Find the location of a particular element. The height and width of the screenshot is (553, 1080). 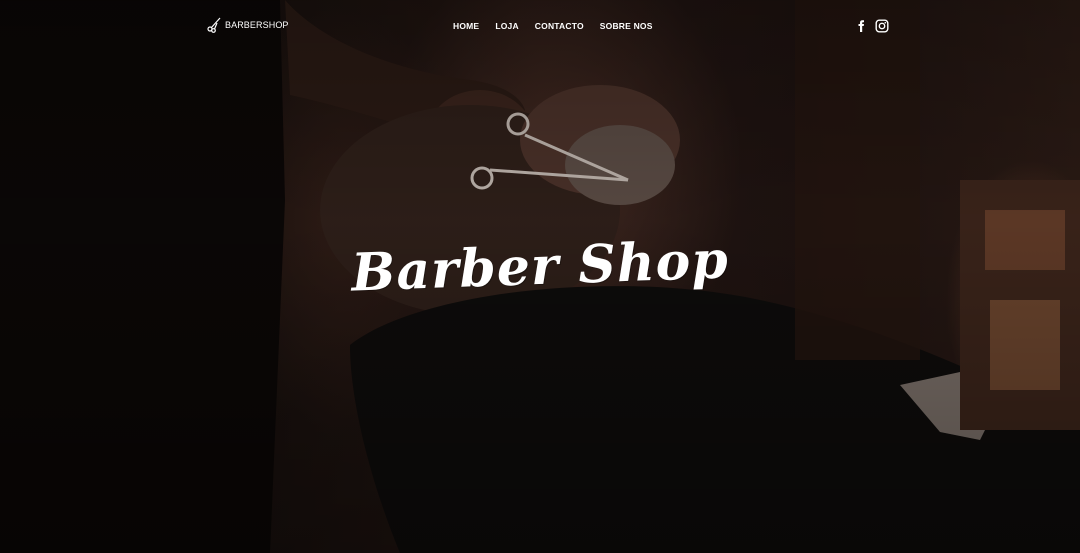

facebook-icon is located at coordinates (861, 26).